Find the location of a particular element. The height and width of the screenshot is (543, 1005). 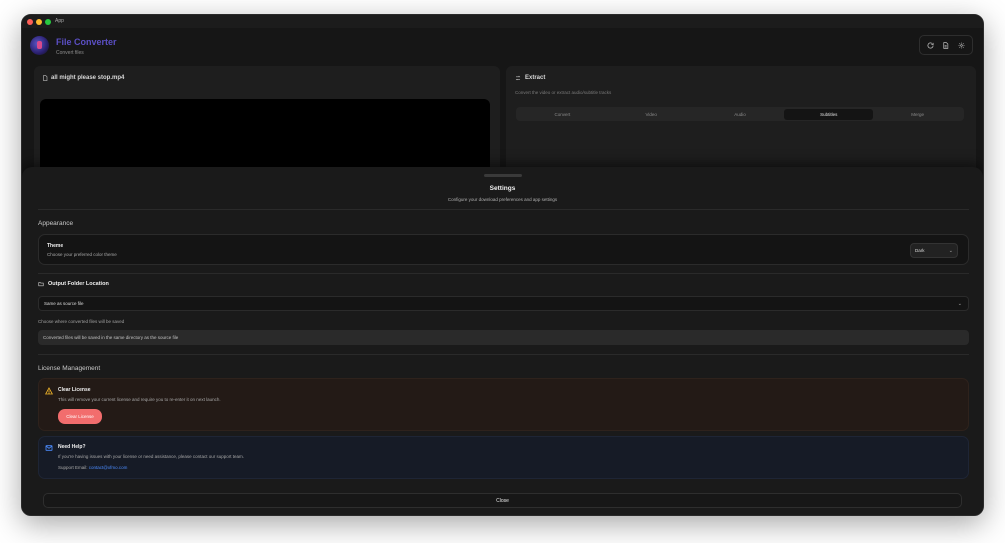

appearance-section-label: Appearance is located at coordinates (56, 223).